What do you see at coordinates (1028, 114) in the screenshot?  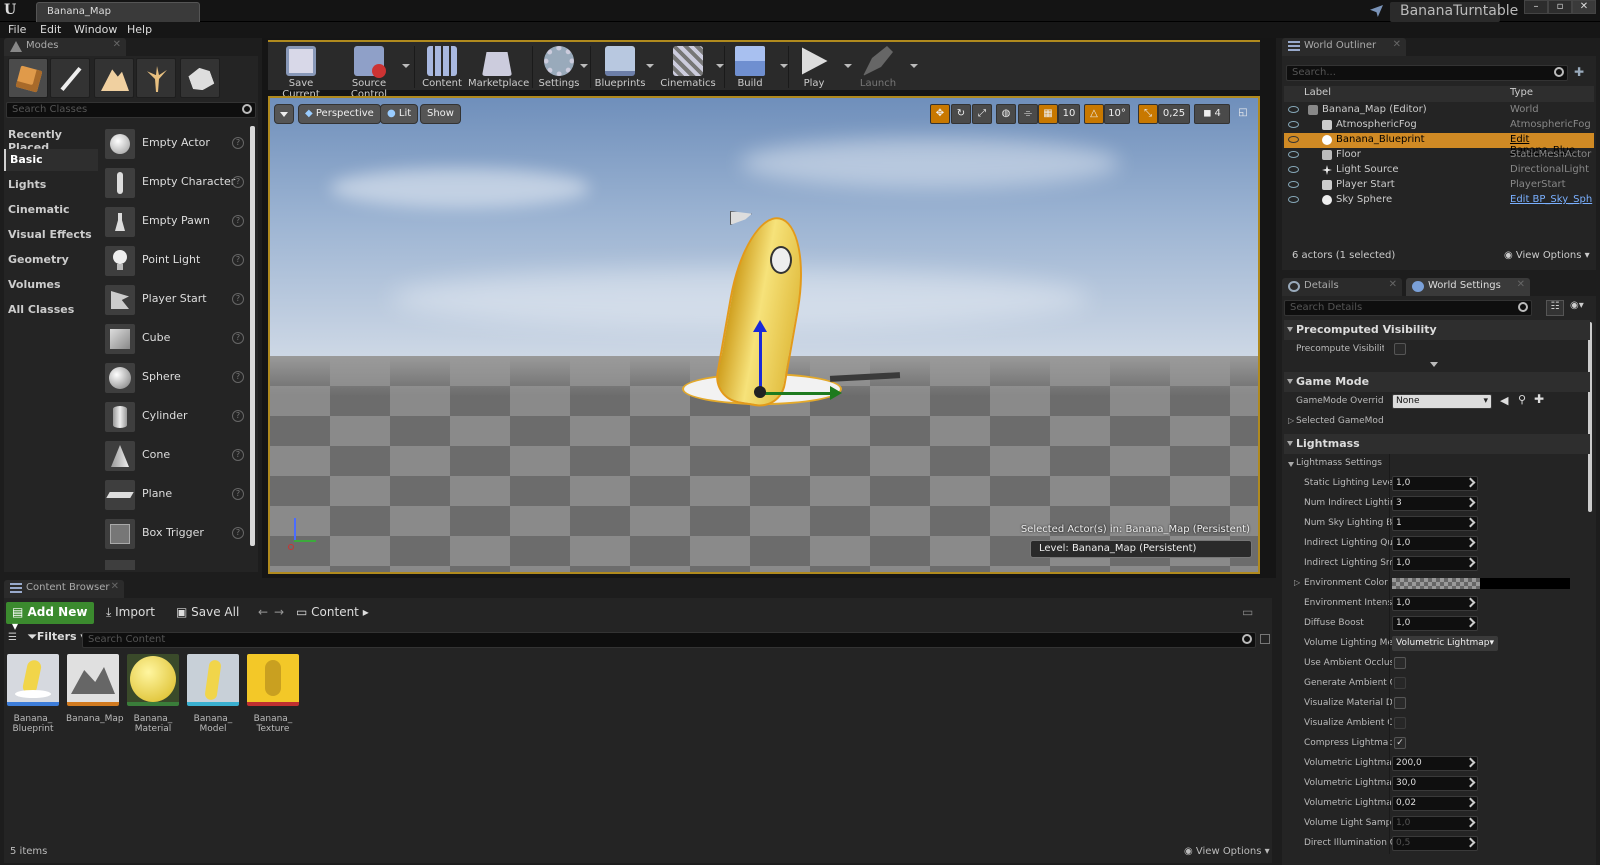 I see `surface-snap-icon: ⌯` at bounding box center [1028, 114].